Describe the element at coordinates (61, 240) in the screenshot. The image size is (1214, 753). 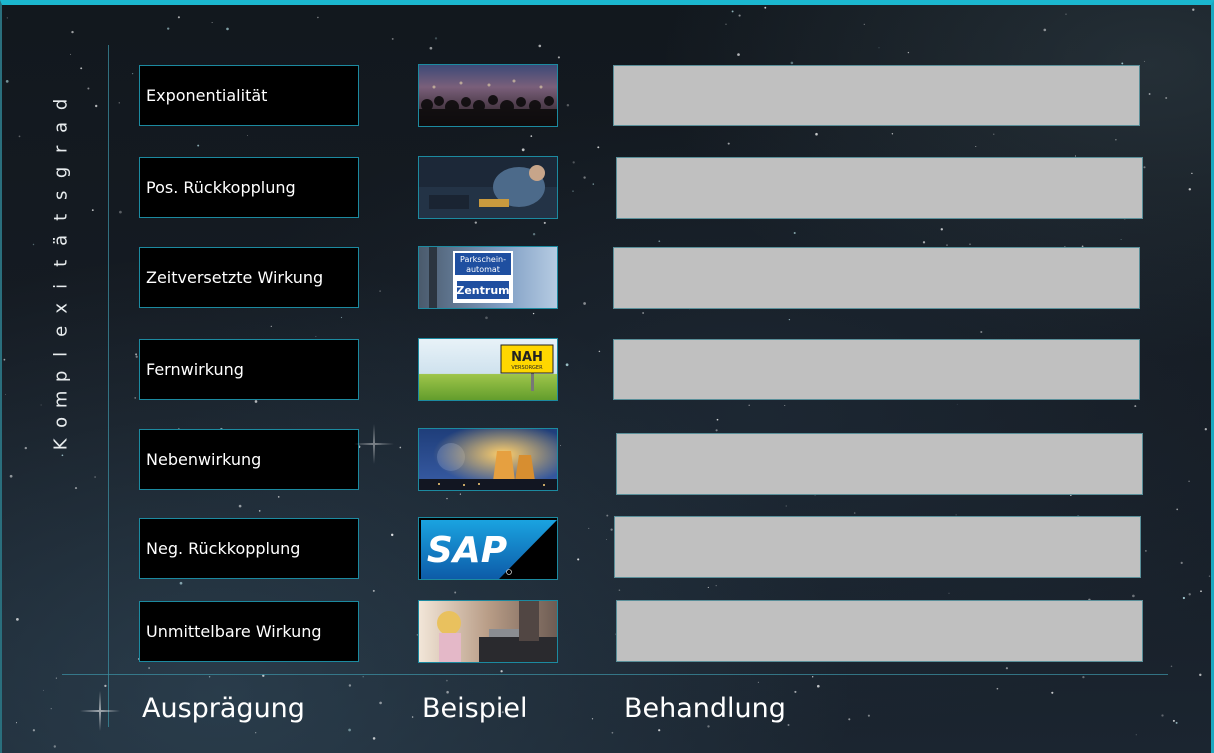
I see `y-letter: ä` at that location.